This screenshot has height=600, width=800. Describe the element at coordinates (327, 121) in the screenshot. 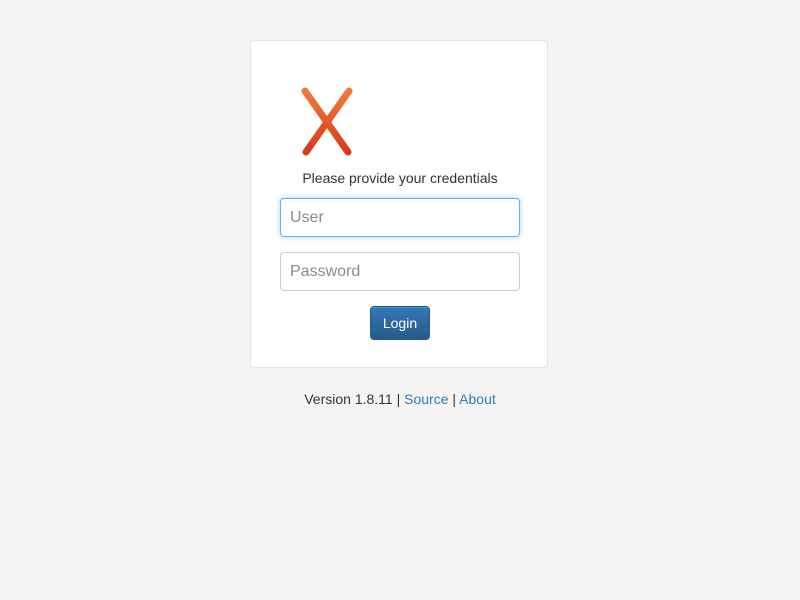

I see `x-logo-icon` at that location.